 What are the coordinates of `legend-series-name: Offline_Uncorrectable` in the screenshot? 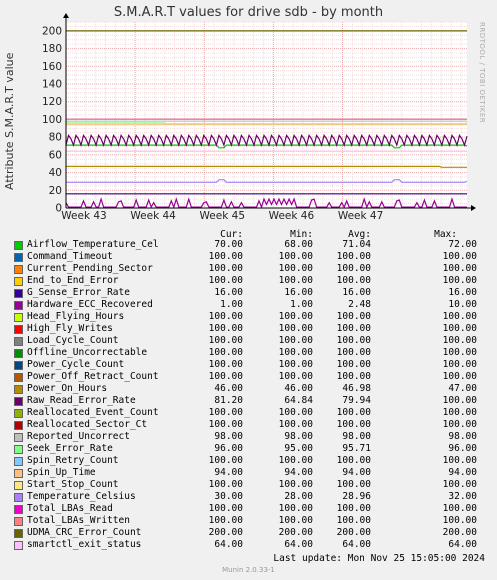 It's located at (87, 352).